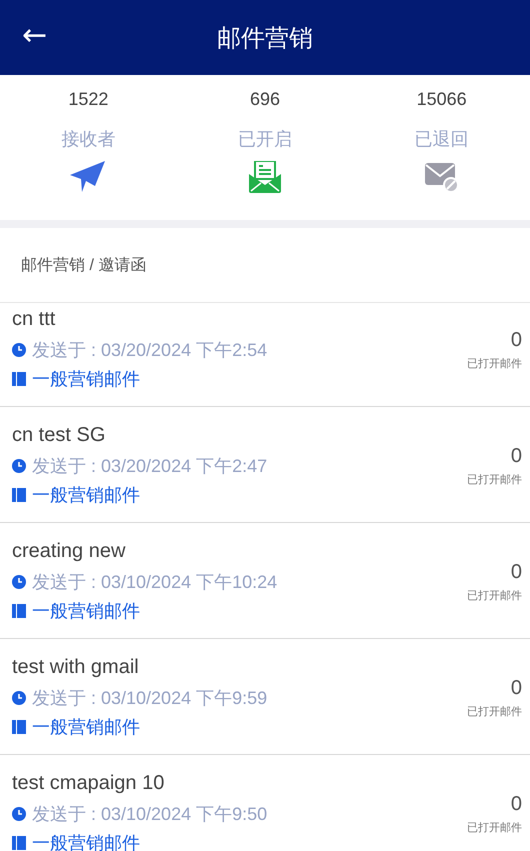  What do you see at coordinates (59, 436) in the screenshot?
I see `campaign-title: cn test SG` at bounding box center [59, 436].